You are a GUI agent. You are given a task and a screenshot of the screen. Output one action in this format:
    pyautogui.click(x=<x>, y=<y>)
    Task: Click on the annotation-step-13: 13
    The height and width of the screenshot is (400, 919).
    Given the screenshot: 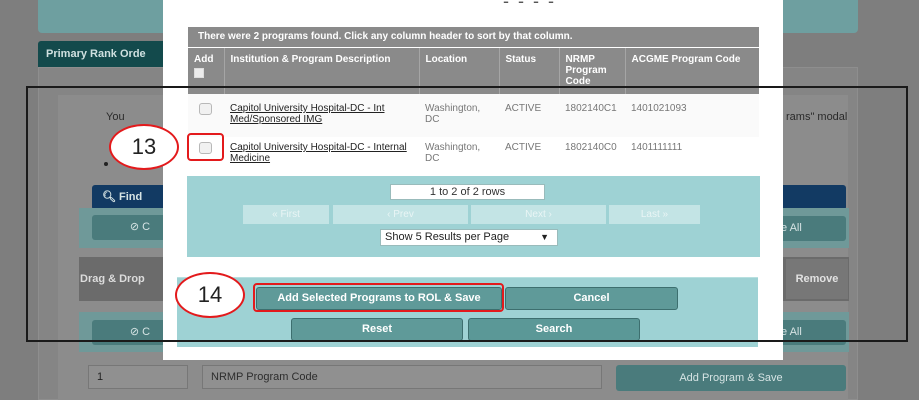 What is the action you would take?
    pyautogui.click(x=144, y=147)
    